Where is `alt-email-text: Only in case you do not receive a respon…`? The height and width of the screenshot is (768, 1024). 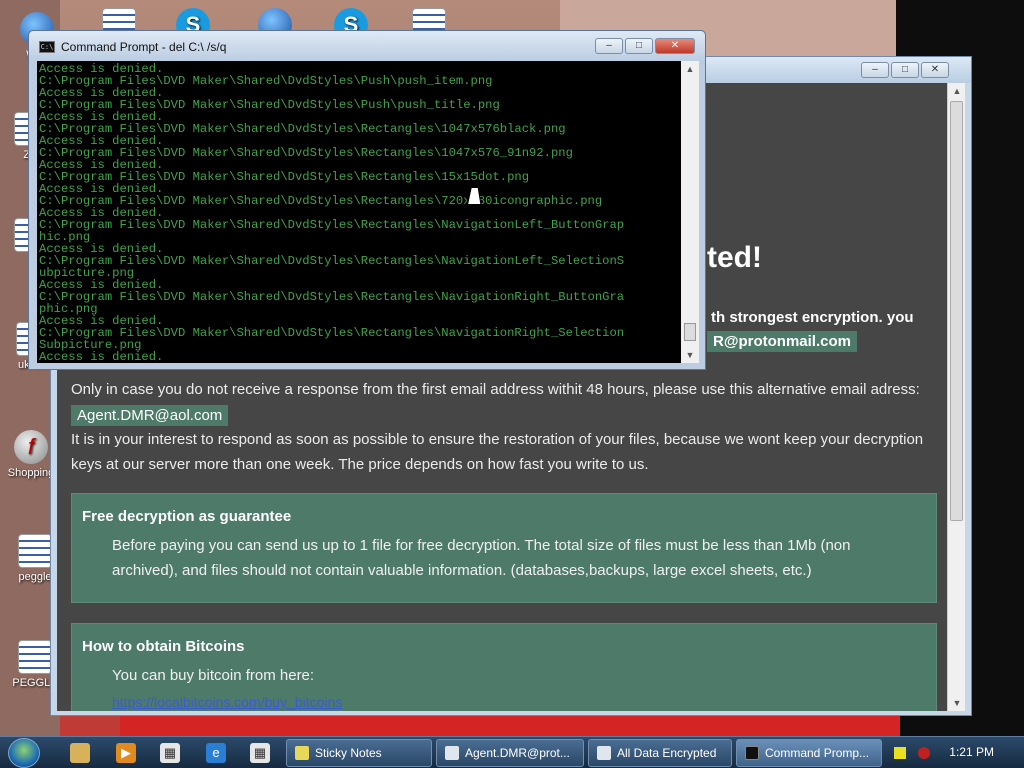 alt-email-text: Only in case you do not receive a respon… is located at coordinates (495, 389).